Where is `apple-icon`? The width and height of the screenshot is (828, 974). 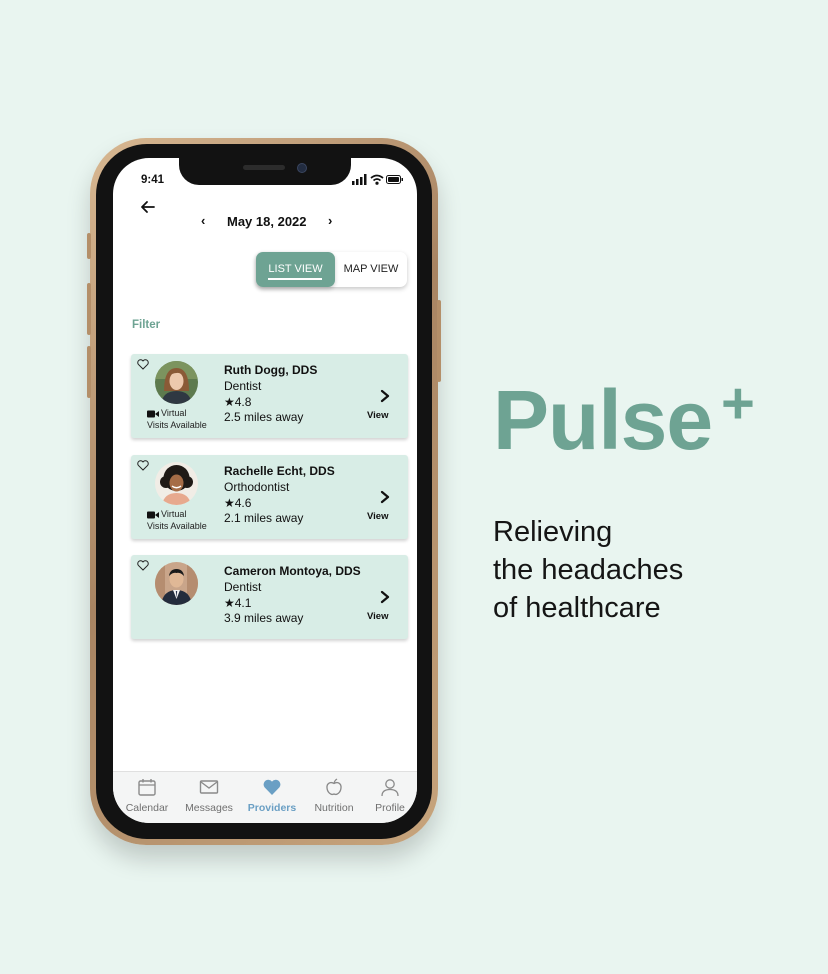 apple-icon is located at coordinates (334, 787).